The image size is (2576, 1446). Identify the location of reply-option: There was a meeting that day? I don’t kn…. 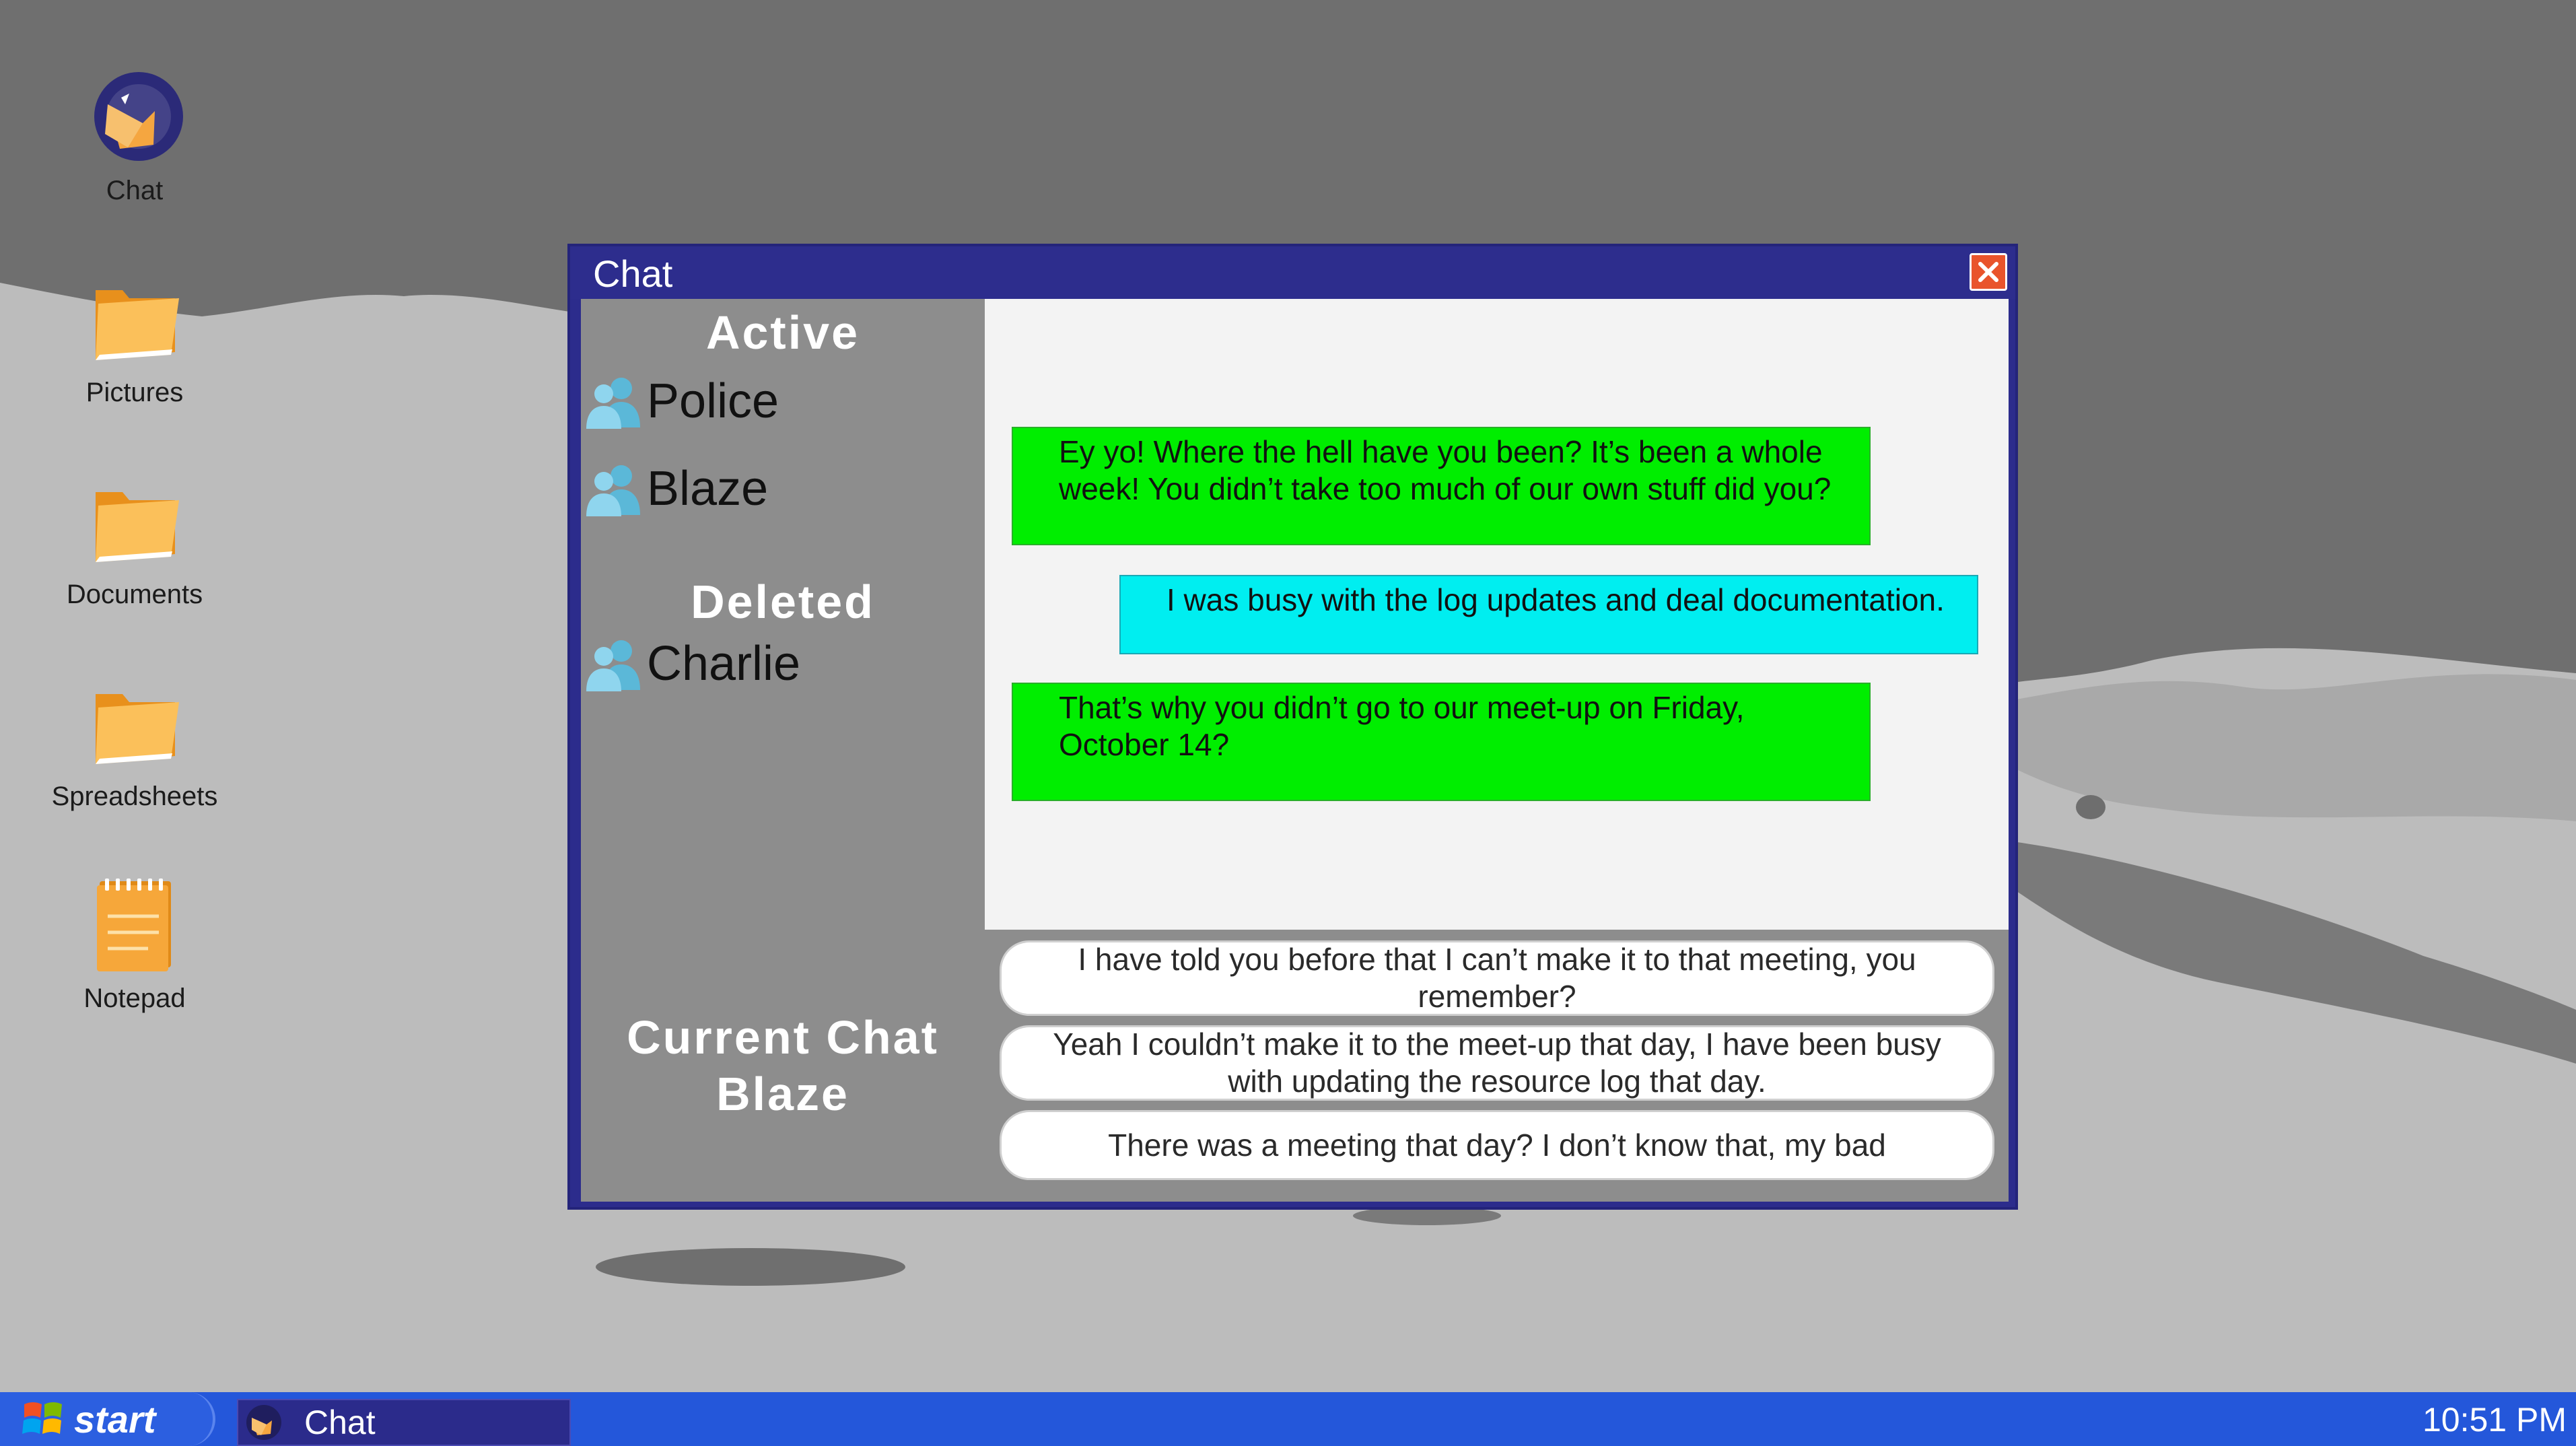
(1497, 1145).